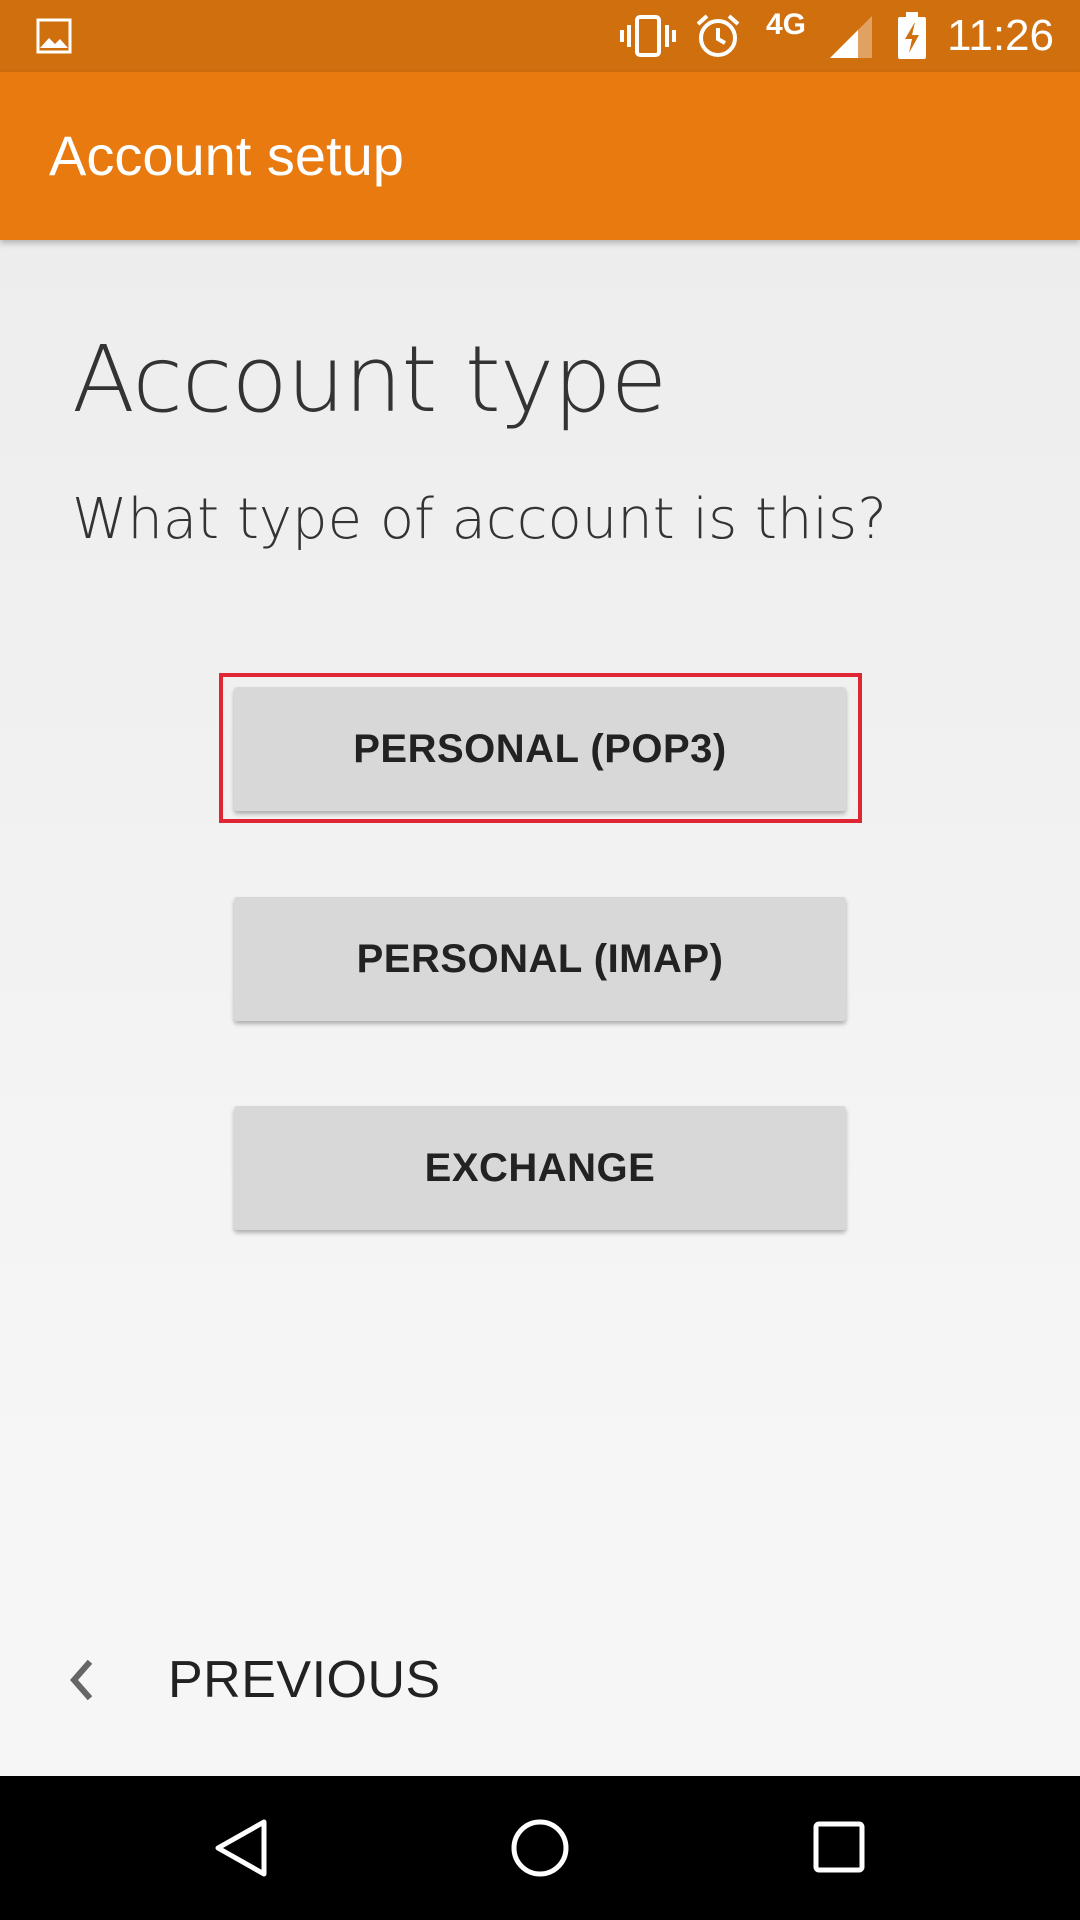 This screenshot has width=1080, height=1920. What do you see at coordinates (242, 1850) in the screenshot?
I see `back-icon` at bounding box center [242, 1850].